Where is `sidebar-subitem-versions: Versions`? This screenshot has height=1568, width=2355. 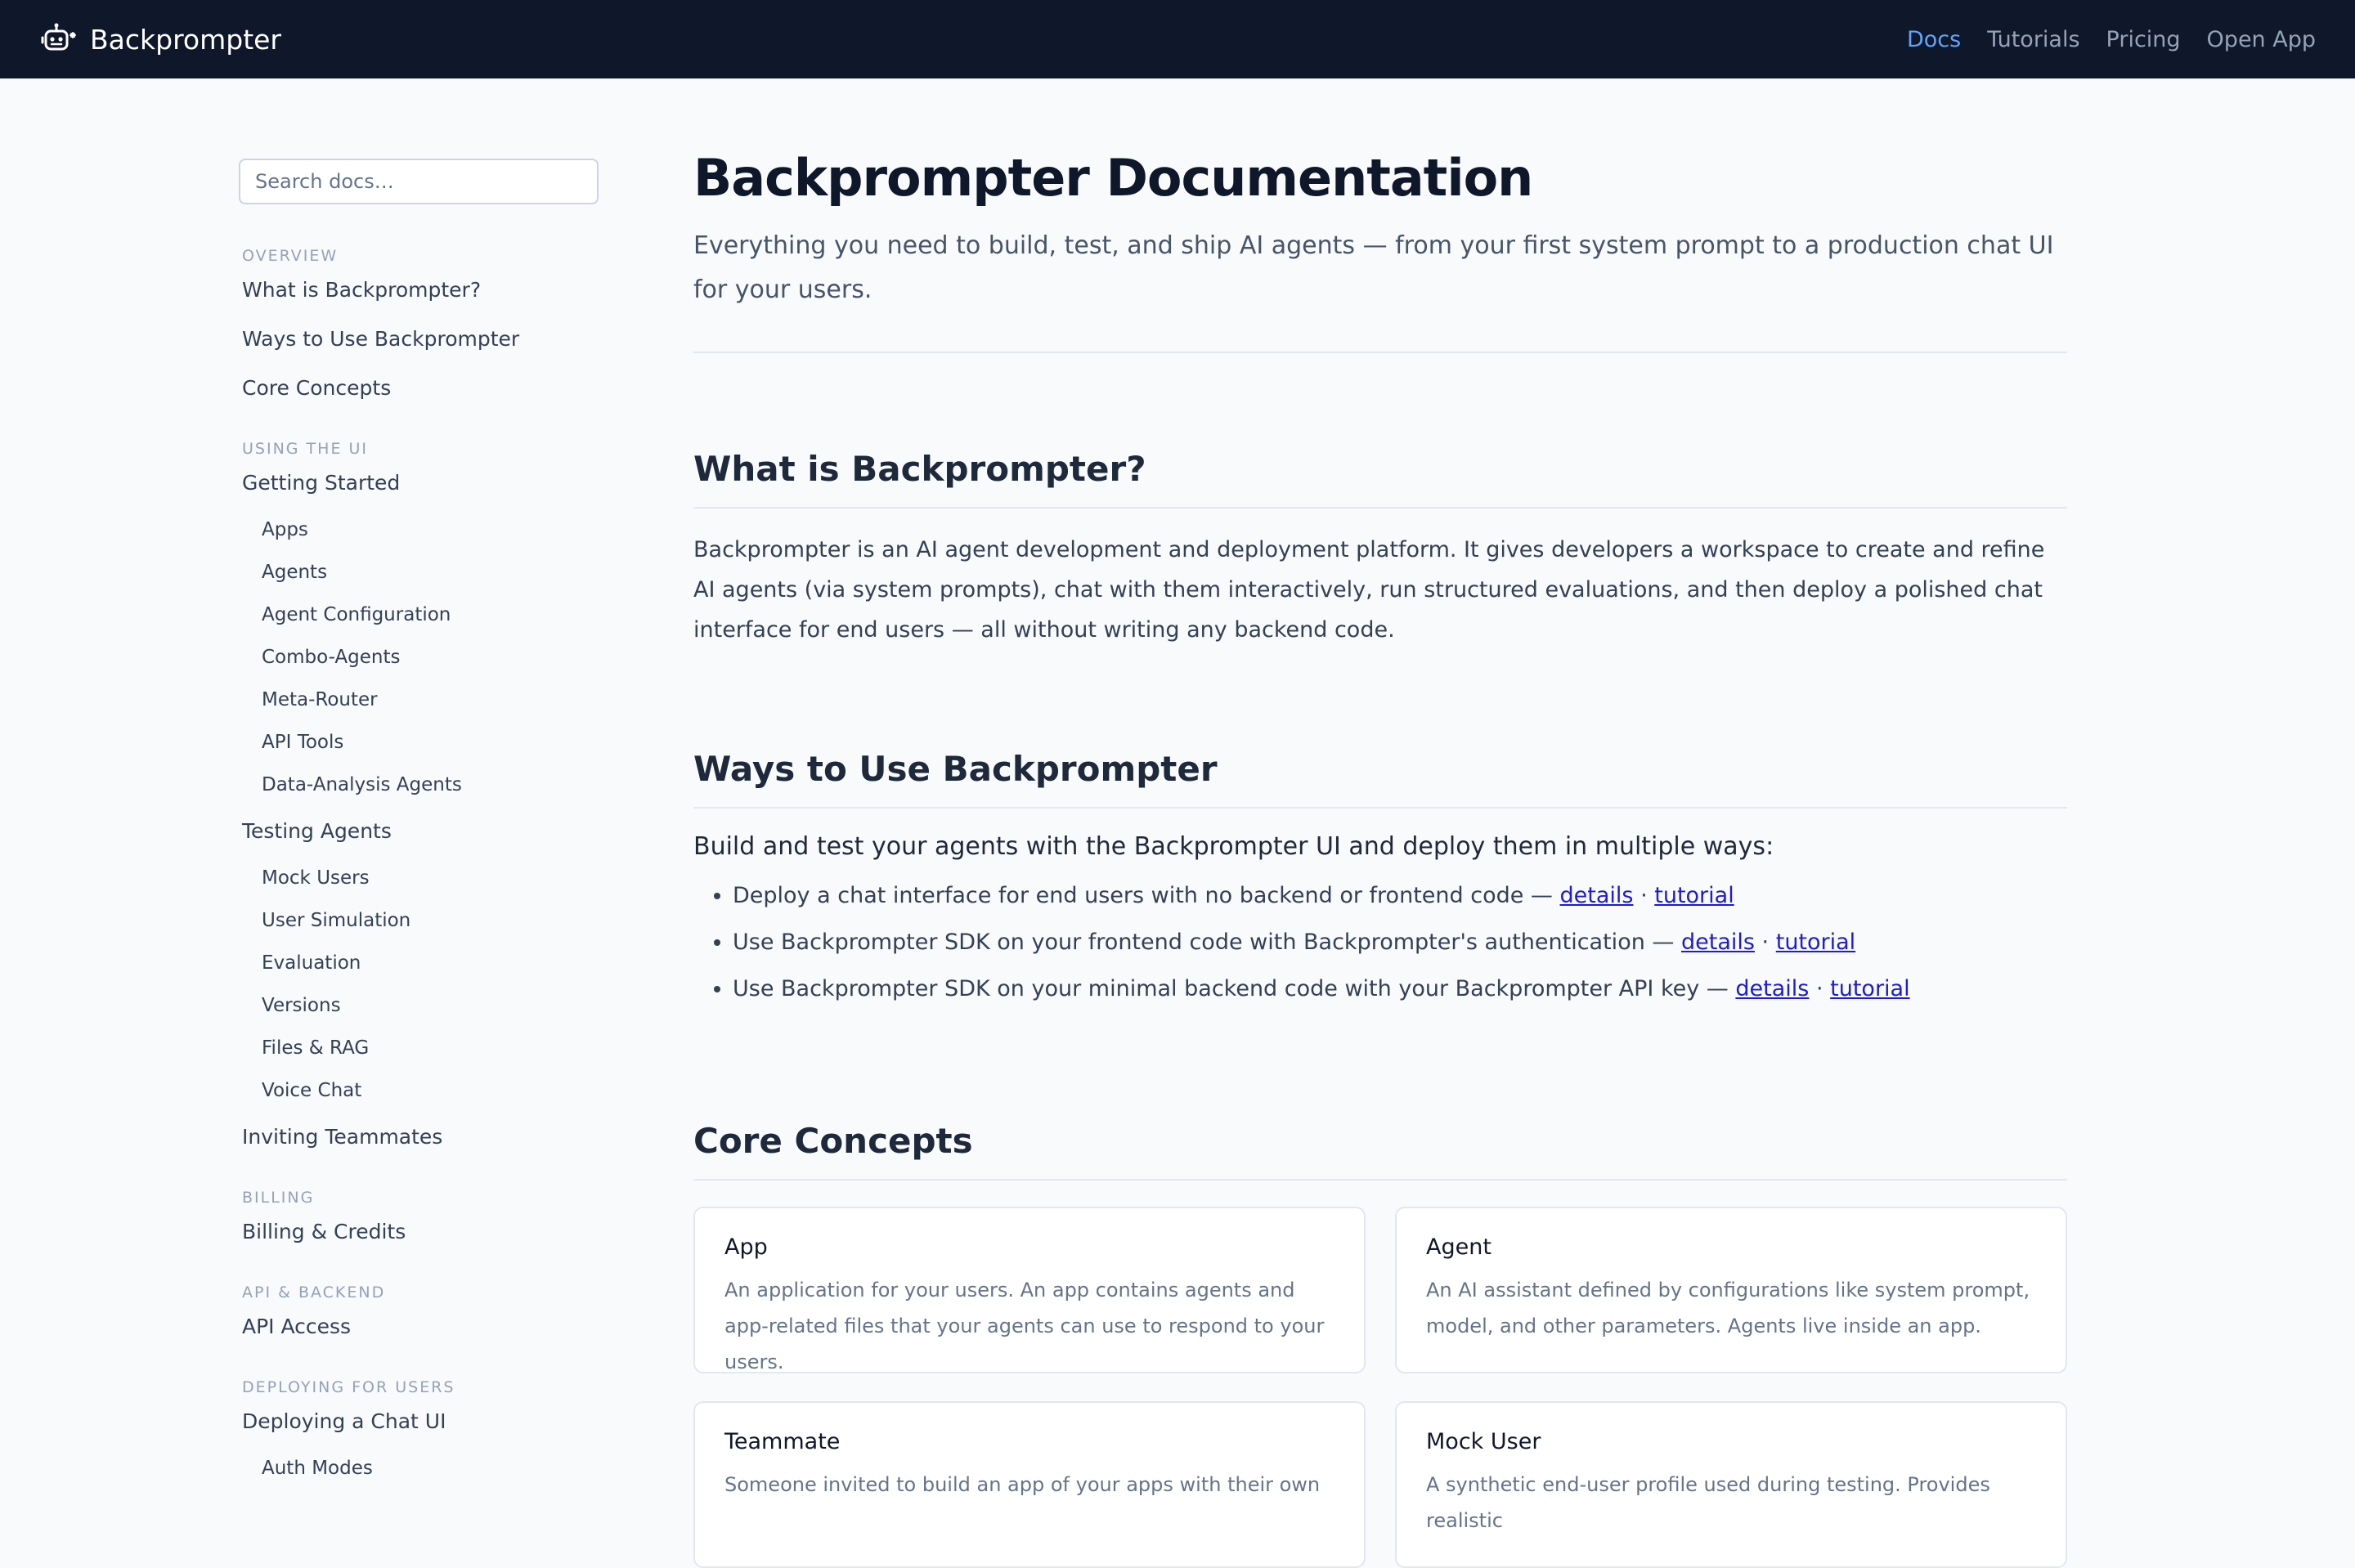
sidebar-subitem-versions: Versions is located at coordinates (419, 1006).